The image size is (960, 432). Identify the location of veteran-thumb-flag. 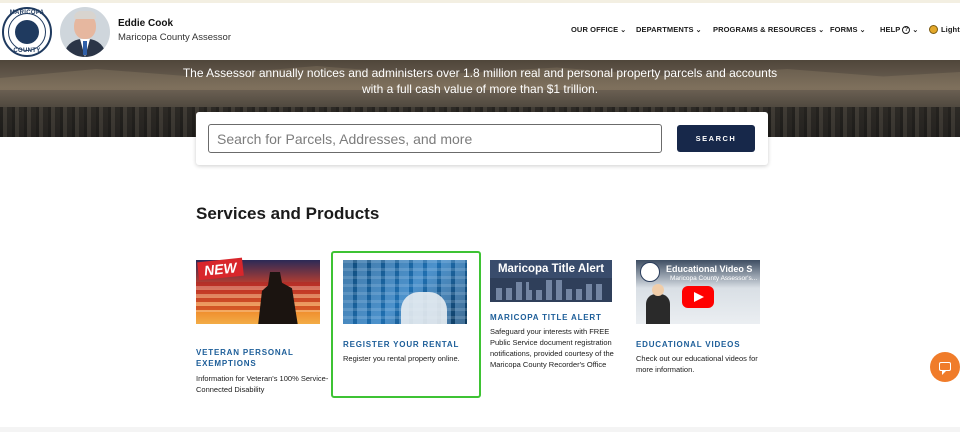
(258, 297).